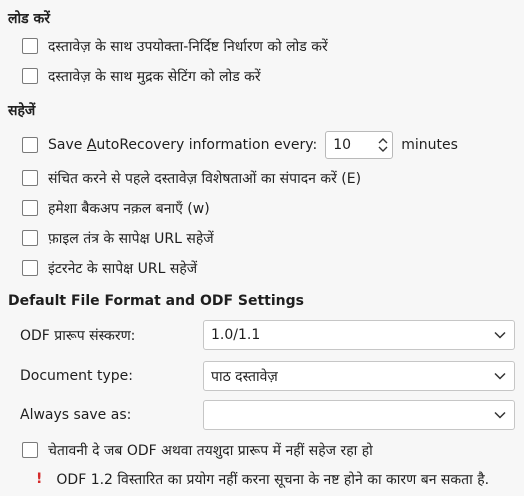  What do you see at coordinates (30, 238) in the screenshot?
I see `relative-filesystem-url-checkbox` at bounding box center [30, 238].